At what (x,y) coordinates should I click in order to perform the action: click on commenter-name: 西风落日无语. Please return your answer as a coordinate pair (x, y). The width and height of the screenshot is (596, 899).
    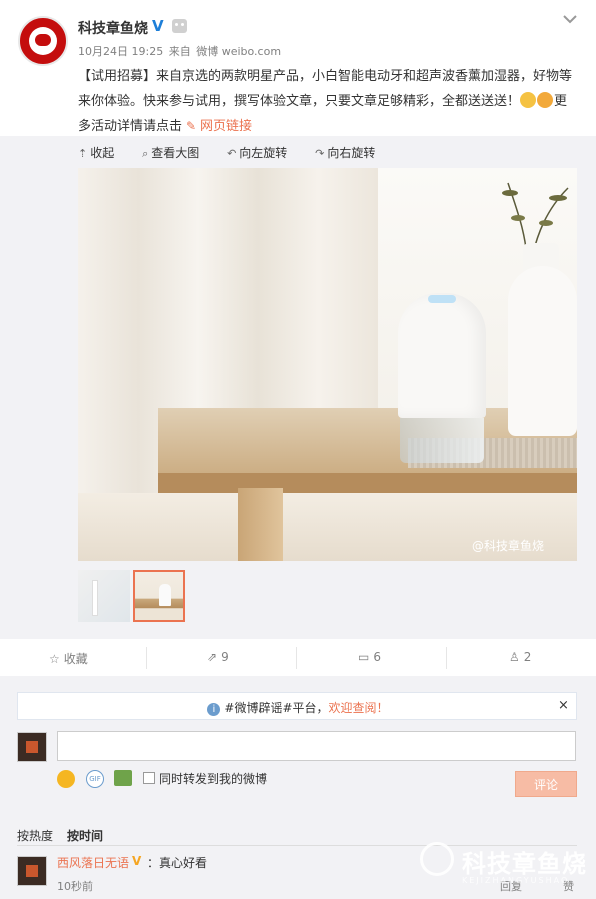
    Looking at the image, I should click on (93, 862).